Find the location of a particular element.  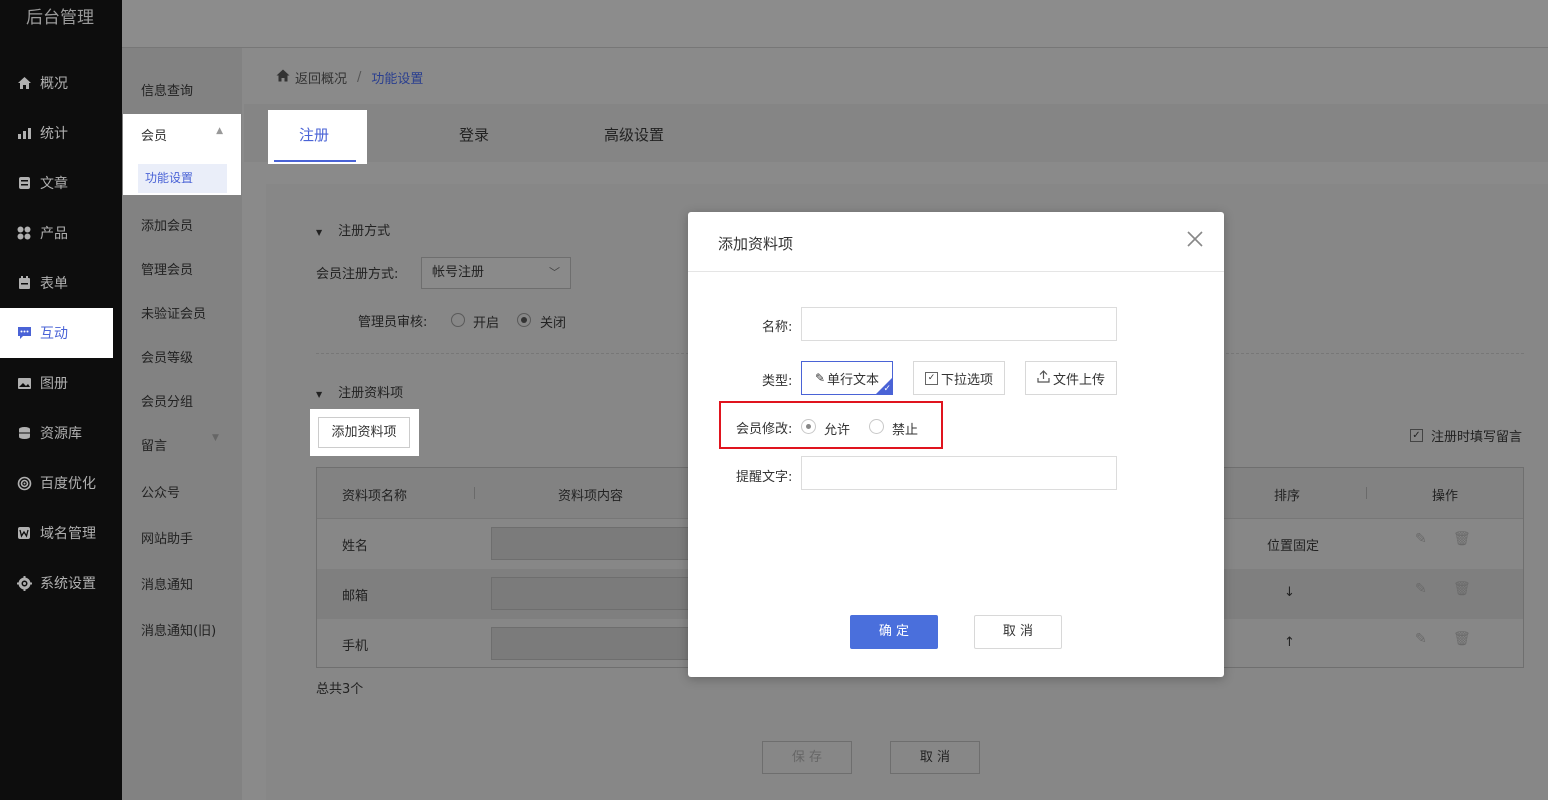

grid-icon is located at coordinates (24, 233).